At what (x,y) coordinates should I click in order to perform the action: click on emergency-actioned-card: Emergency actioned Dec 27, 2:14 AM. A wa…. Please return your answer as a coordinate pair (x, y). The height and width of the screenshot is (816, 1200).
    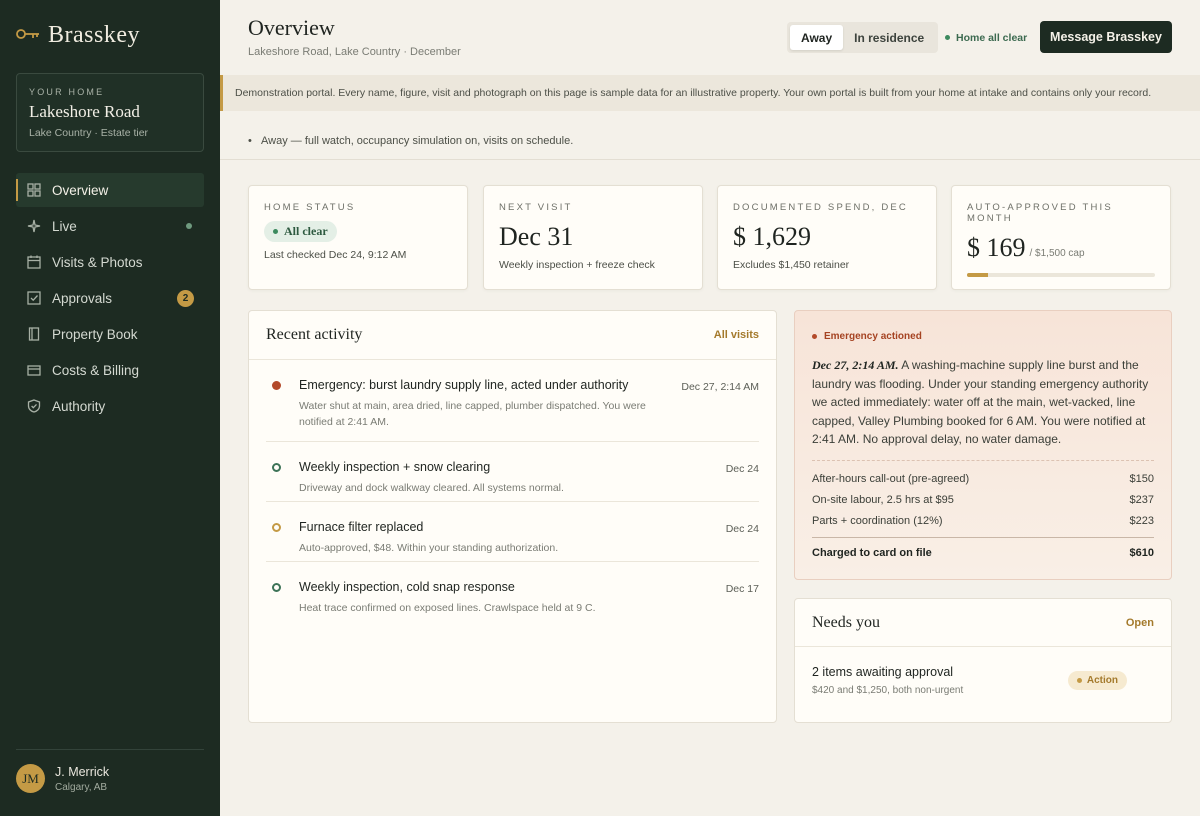
    Looking at the image, I should click on (983, 445).